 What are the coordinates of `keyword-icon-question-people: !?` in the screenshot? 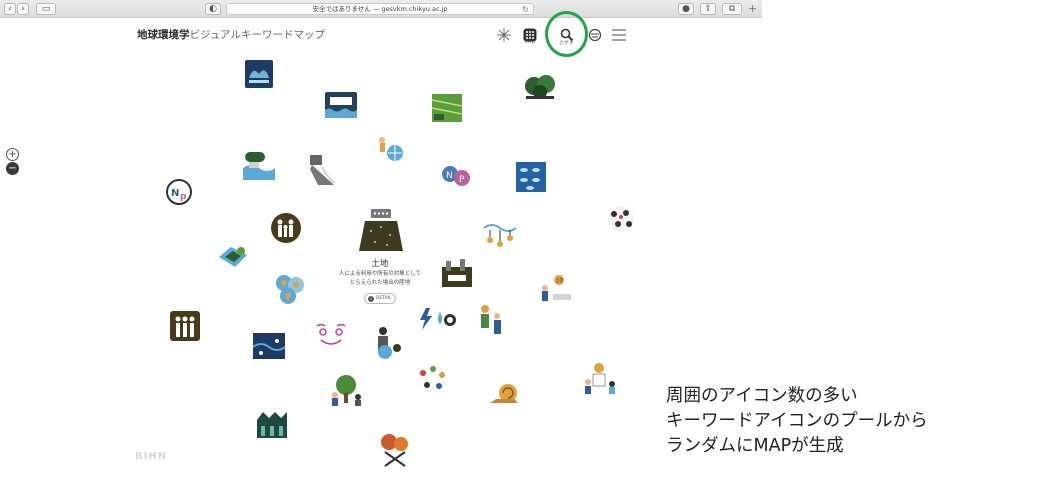 It's located at (556, 289).